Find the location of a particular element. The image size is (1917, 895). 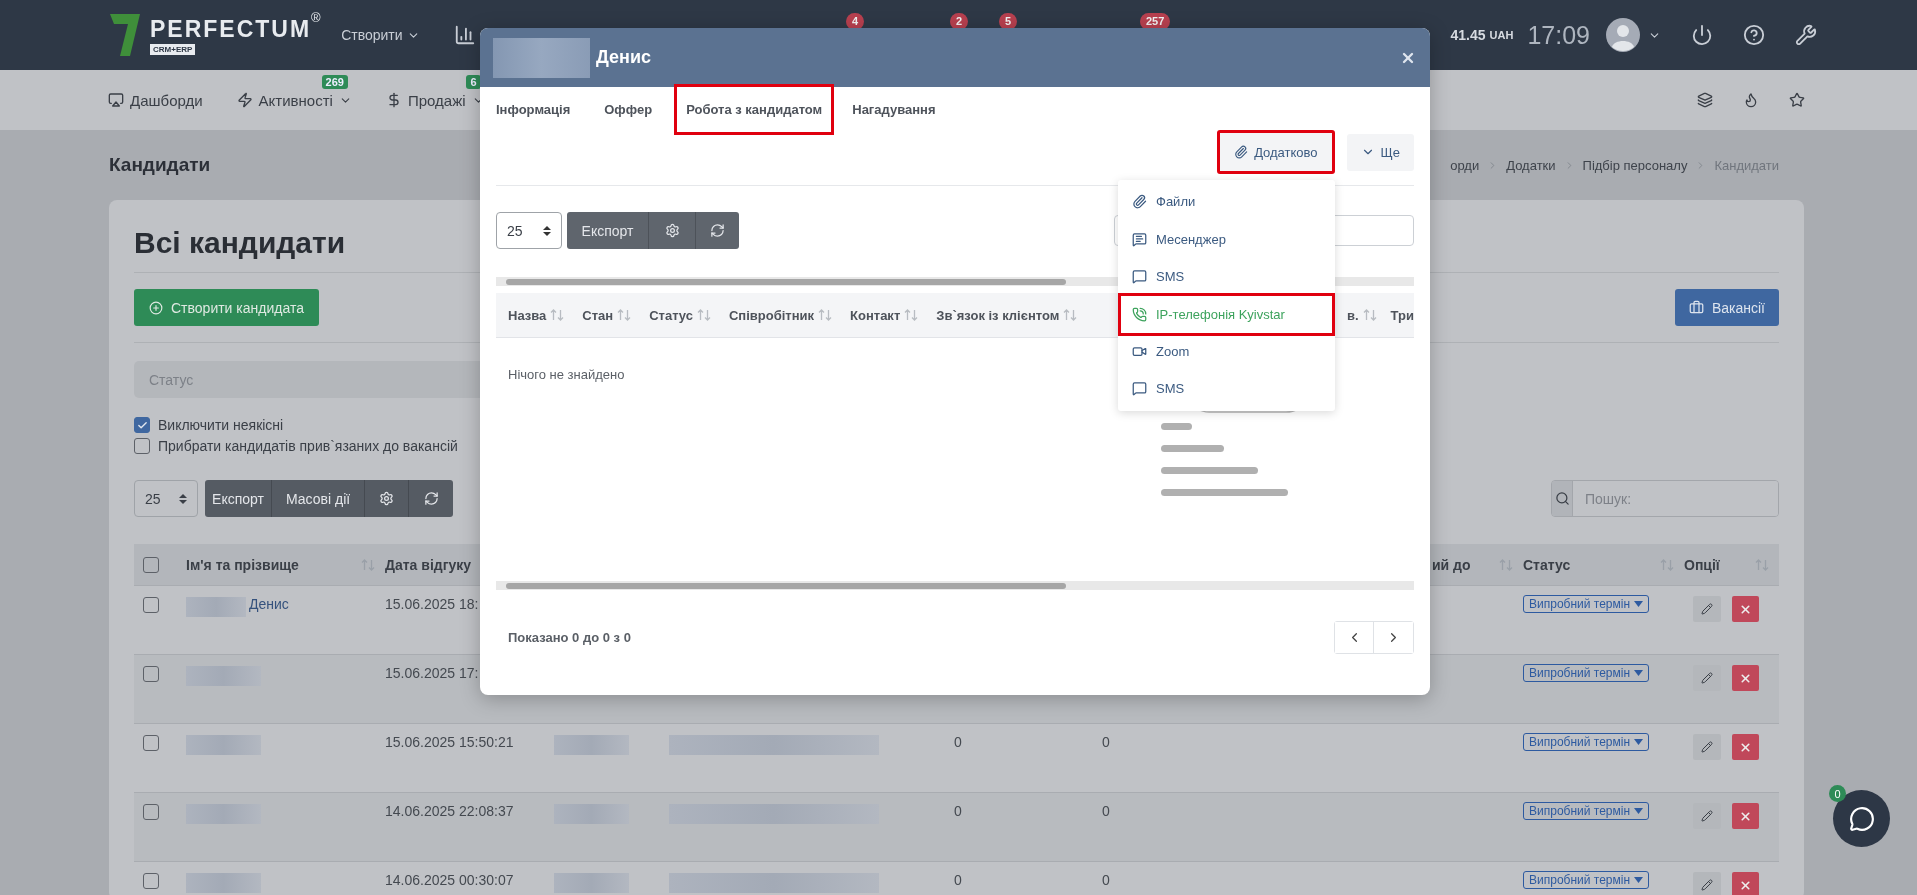

column-header: Назва is located at coordinates (527, 315).